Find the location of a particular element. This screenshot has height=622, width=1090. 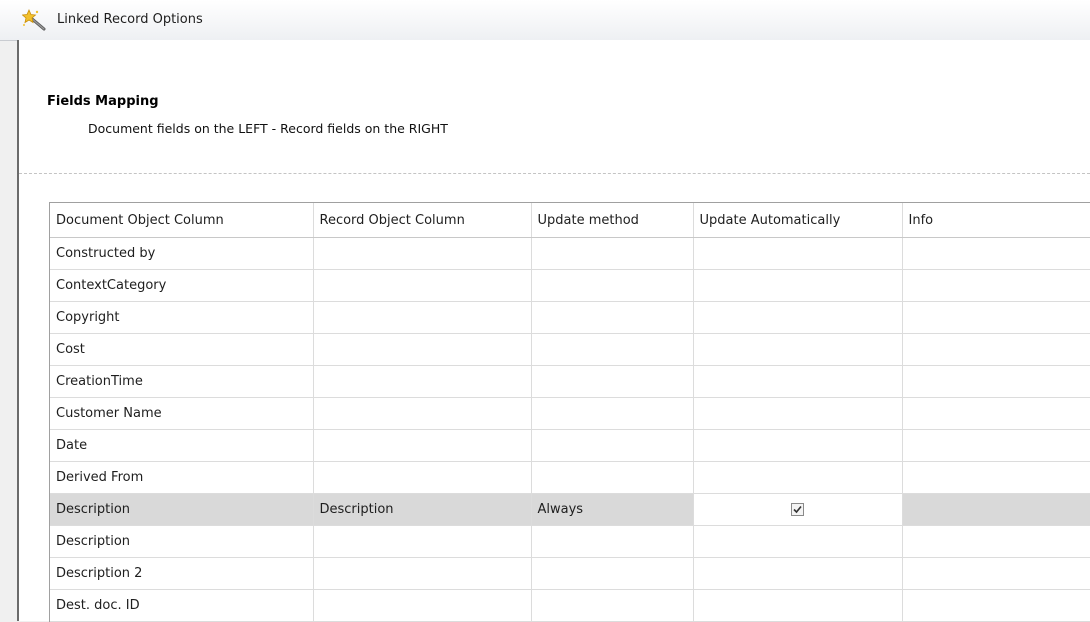

table-row: Description 2 is located at coordinates (570, 573).